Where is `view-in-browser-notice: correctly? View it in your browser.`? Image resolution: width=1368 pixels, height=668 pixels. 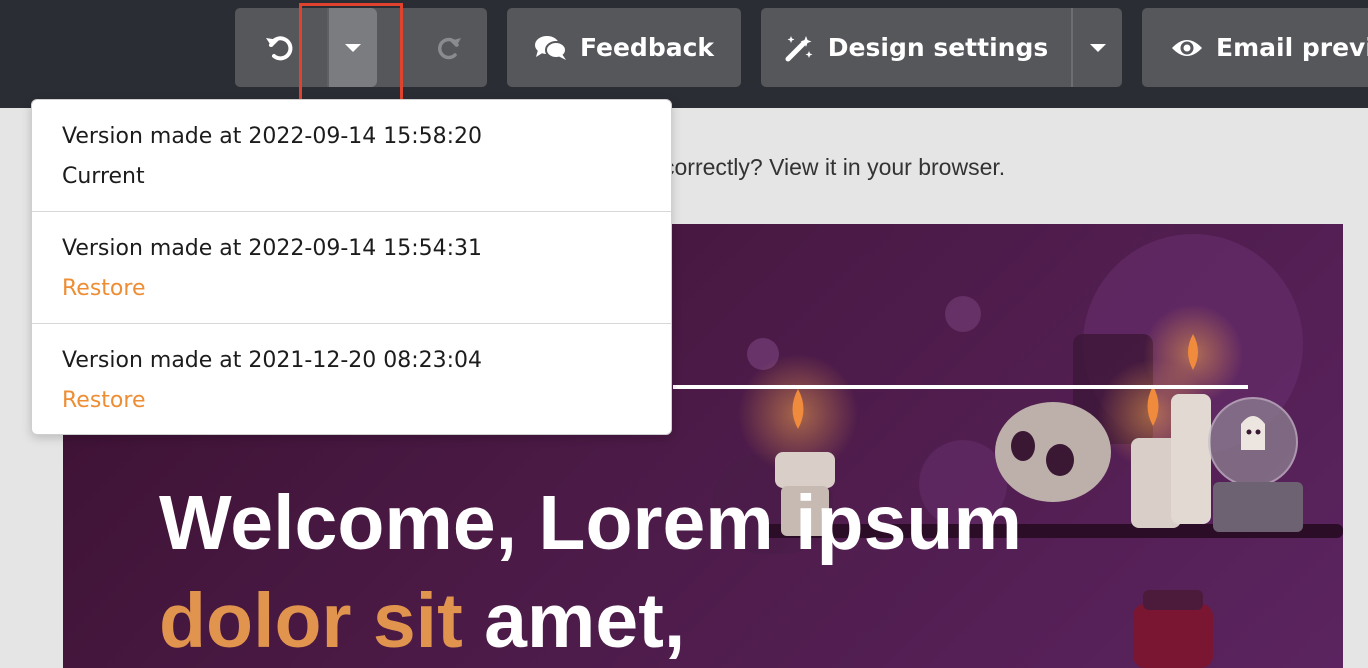 view-in-browser-notice: correctly? View it in your browser. is located at coordinates (834, 167).